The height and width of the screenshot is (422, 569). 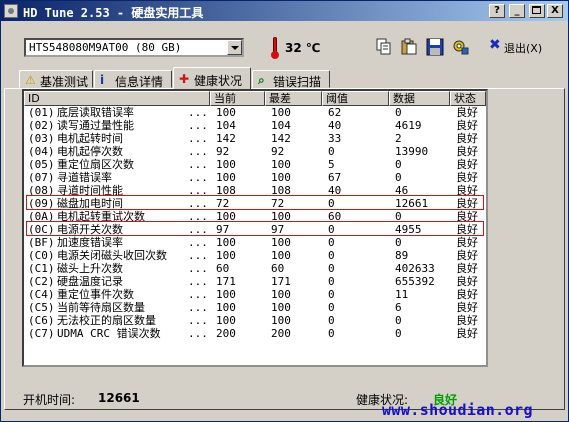 I want to click on table-row: (C4) 重定位事件次数... 100 100 0 11 良好, so click(x=255, y=294).